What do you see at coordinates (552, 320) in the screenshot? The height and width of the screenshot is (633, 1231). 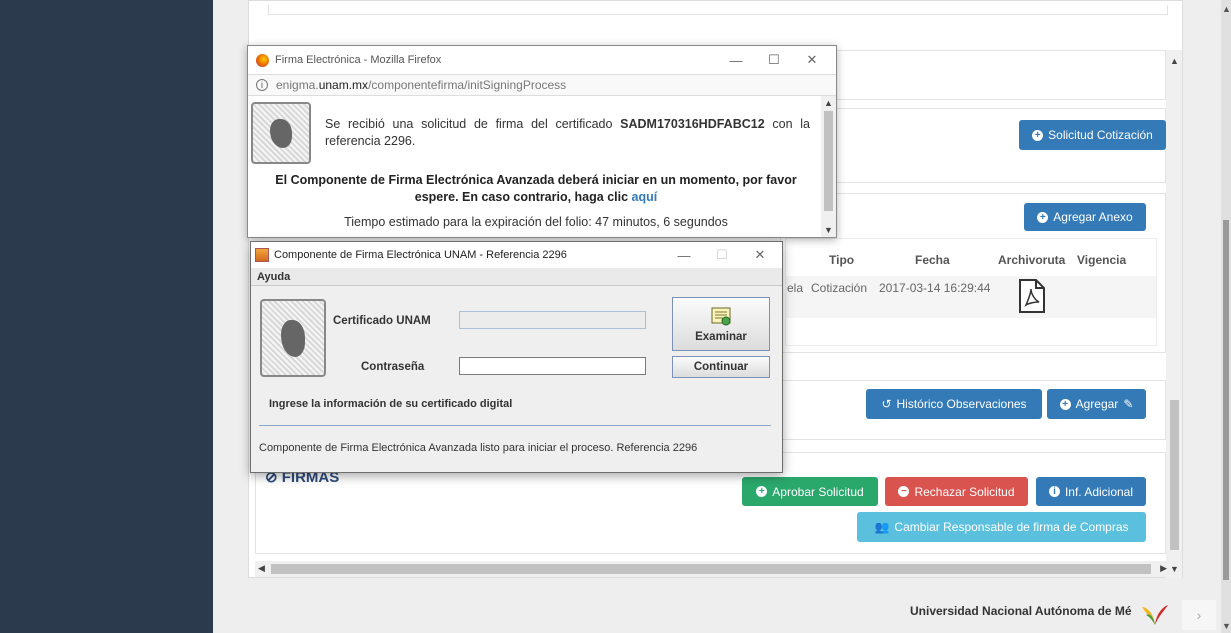 I see `certificado-field` at bounding box center [552, 320].